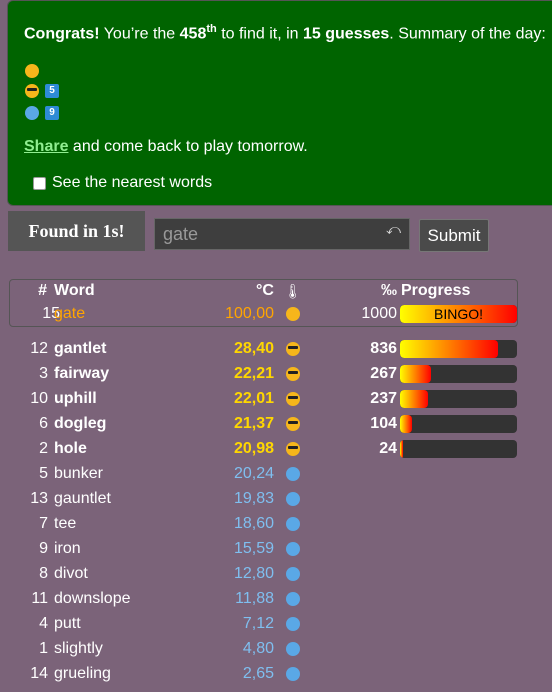 Image resolution: width=552 pixels, height=692 pixels. I want to click on nearest-words-label: See the nearest words, so click(132, 182).